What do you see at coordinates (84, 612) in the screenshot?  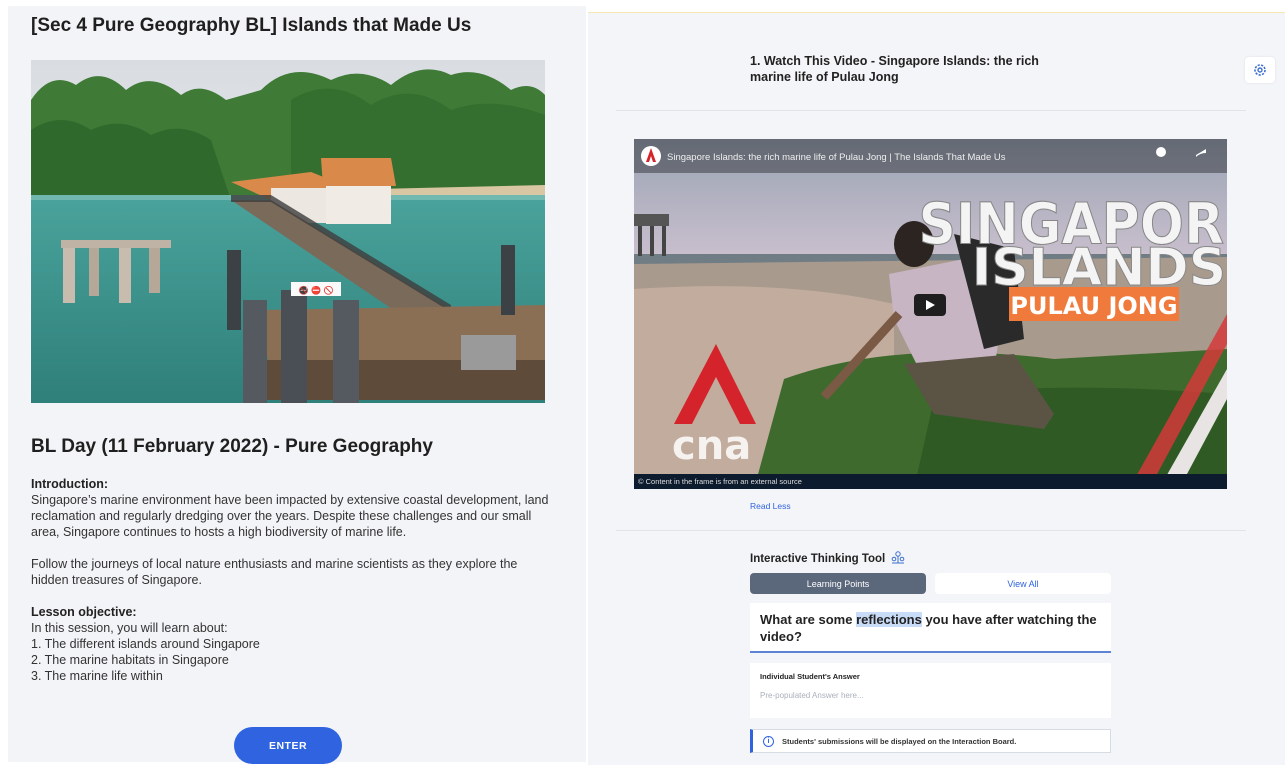 I see `objective-heading: Lesson objective:` at bounding box center [84, 612].